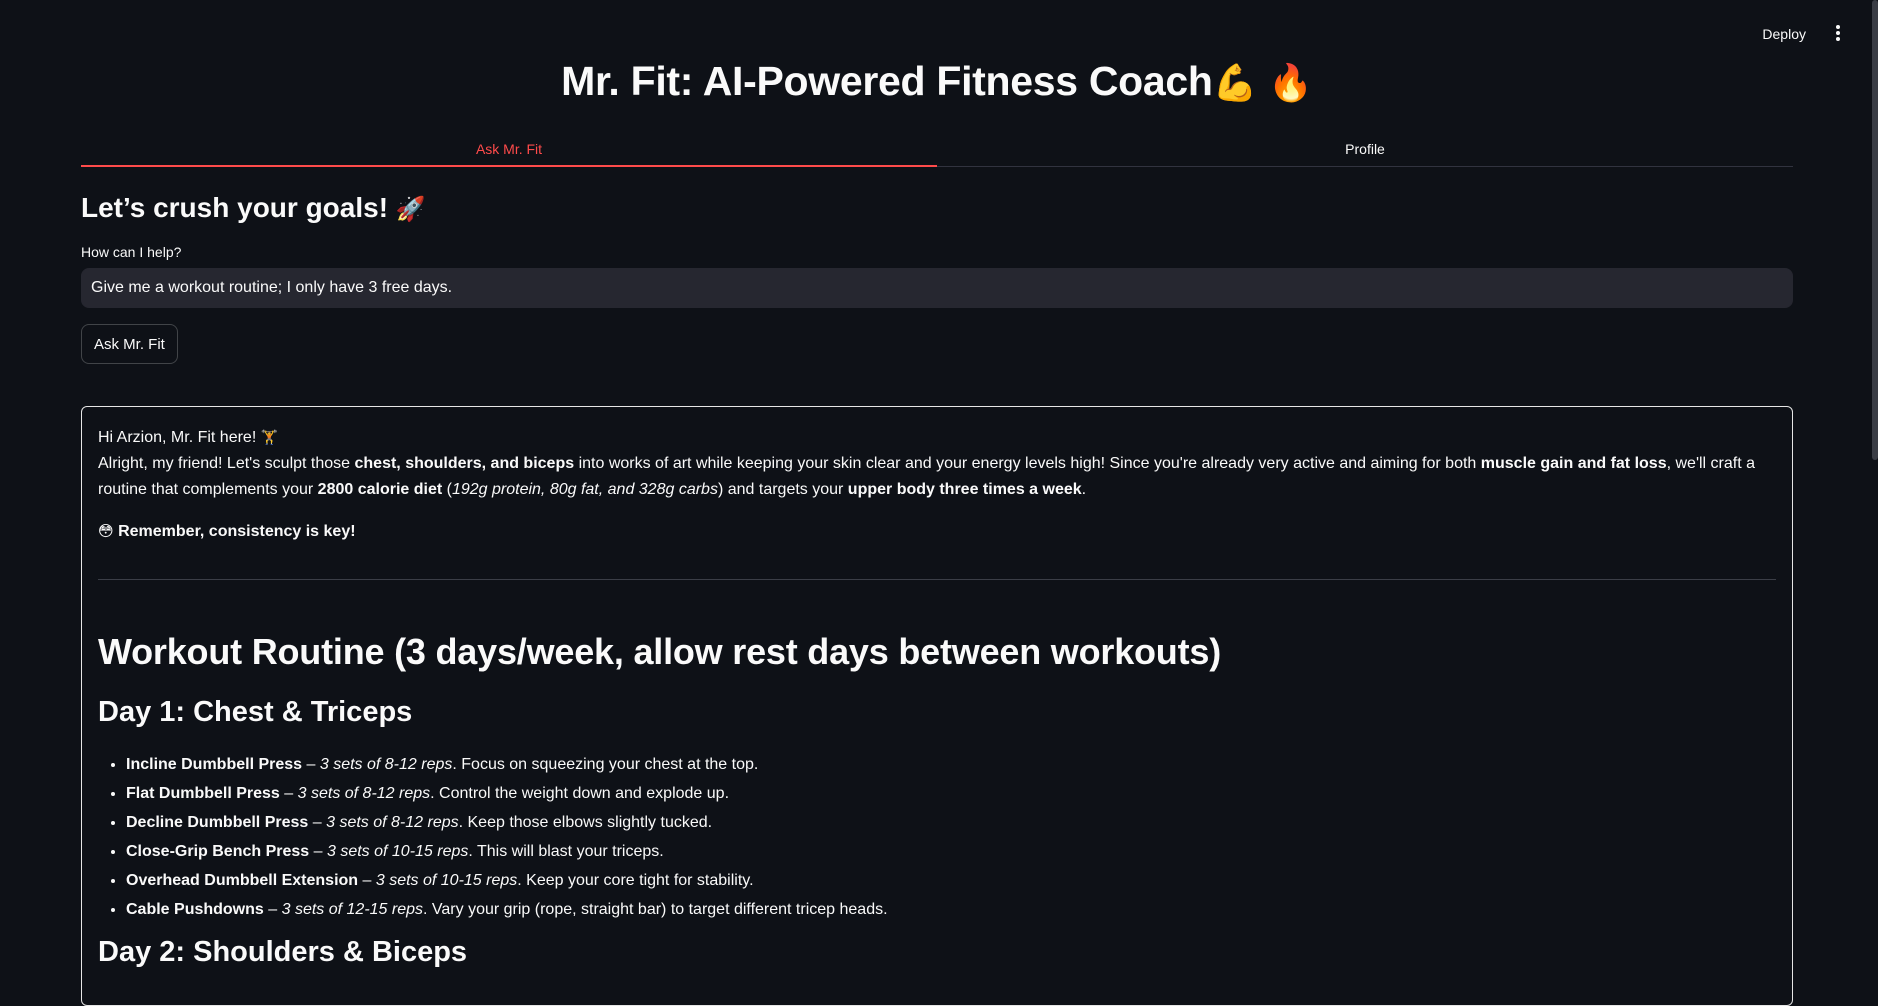  Describe the element at coordinates (177, 437) in the screenshot. I see `greeting-text: Hi Arzion, Mr. Fit here!` at that location.